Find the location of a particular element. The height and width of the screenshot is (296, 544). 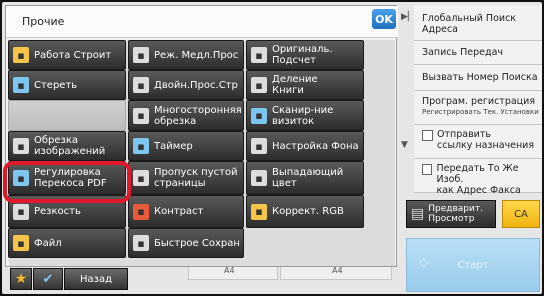

blank-page-skip-icon: ▪ is located at coordinates (141, 178).